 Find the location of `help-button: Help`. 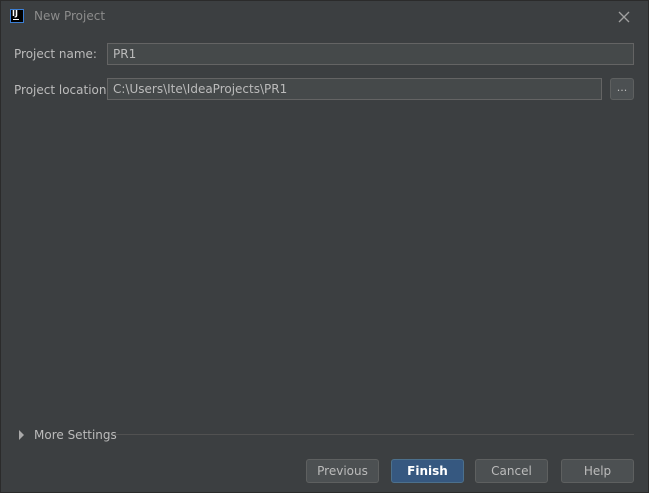

help-button: Help is located at coordinates (597, 471).